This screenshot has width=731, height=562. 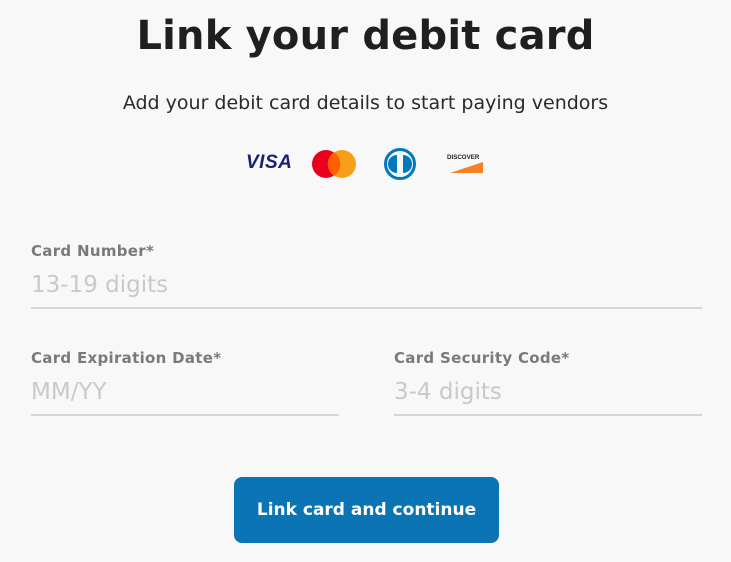 I want to click on expiration-date-label: Card Expiration Date*, so click(x=126, y=358).